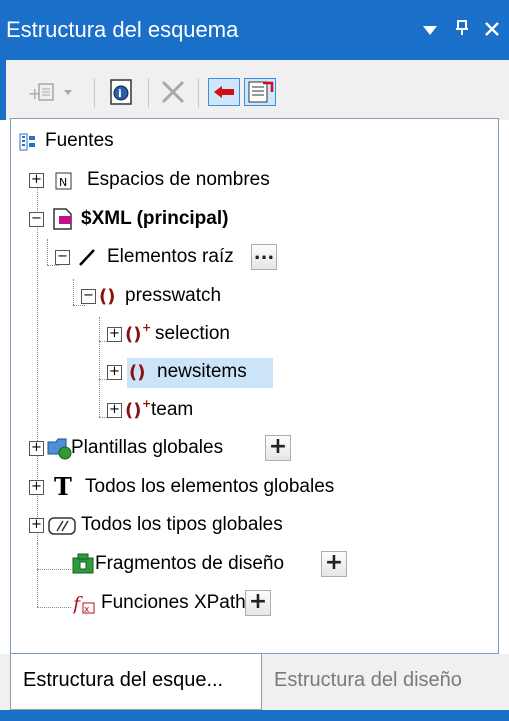 The width and height of the screenshot is (509, 721). Describe the element at coordinates (202, 371) in the screenshot. I see `tree-node-label: newsitems` at that location.